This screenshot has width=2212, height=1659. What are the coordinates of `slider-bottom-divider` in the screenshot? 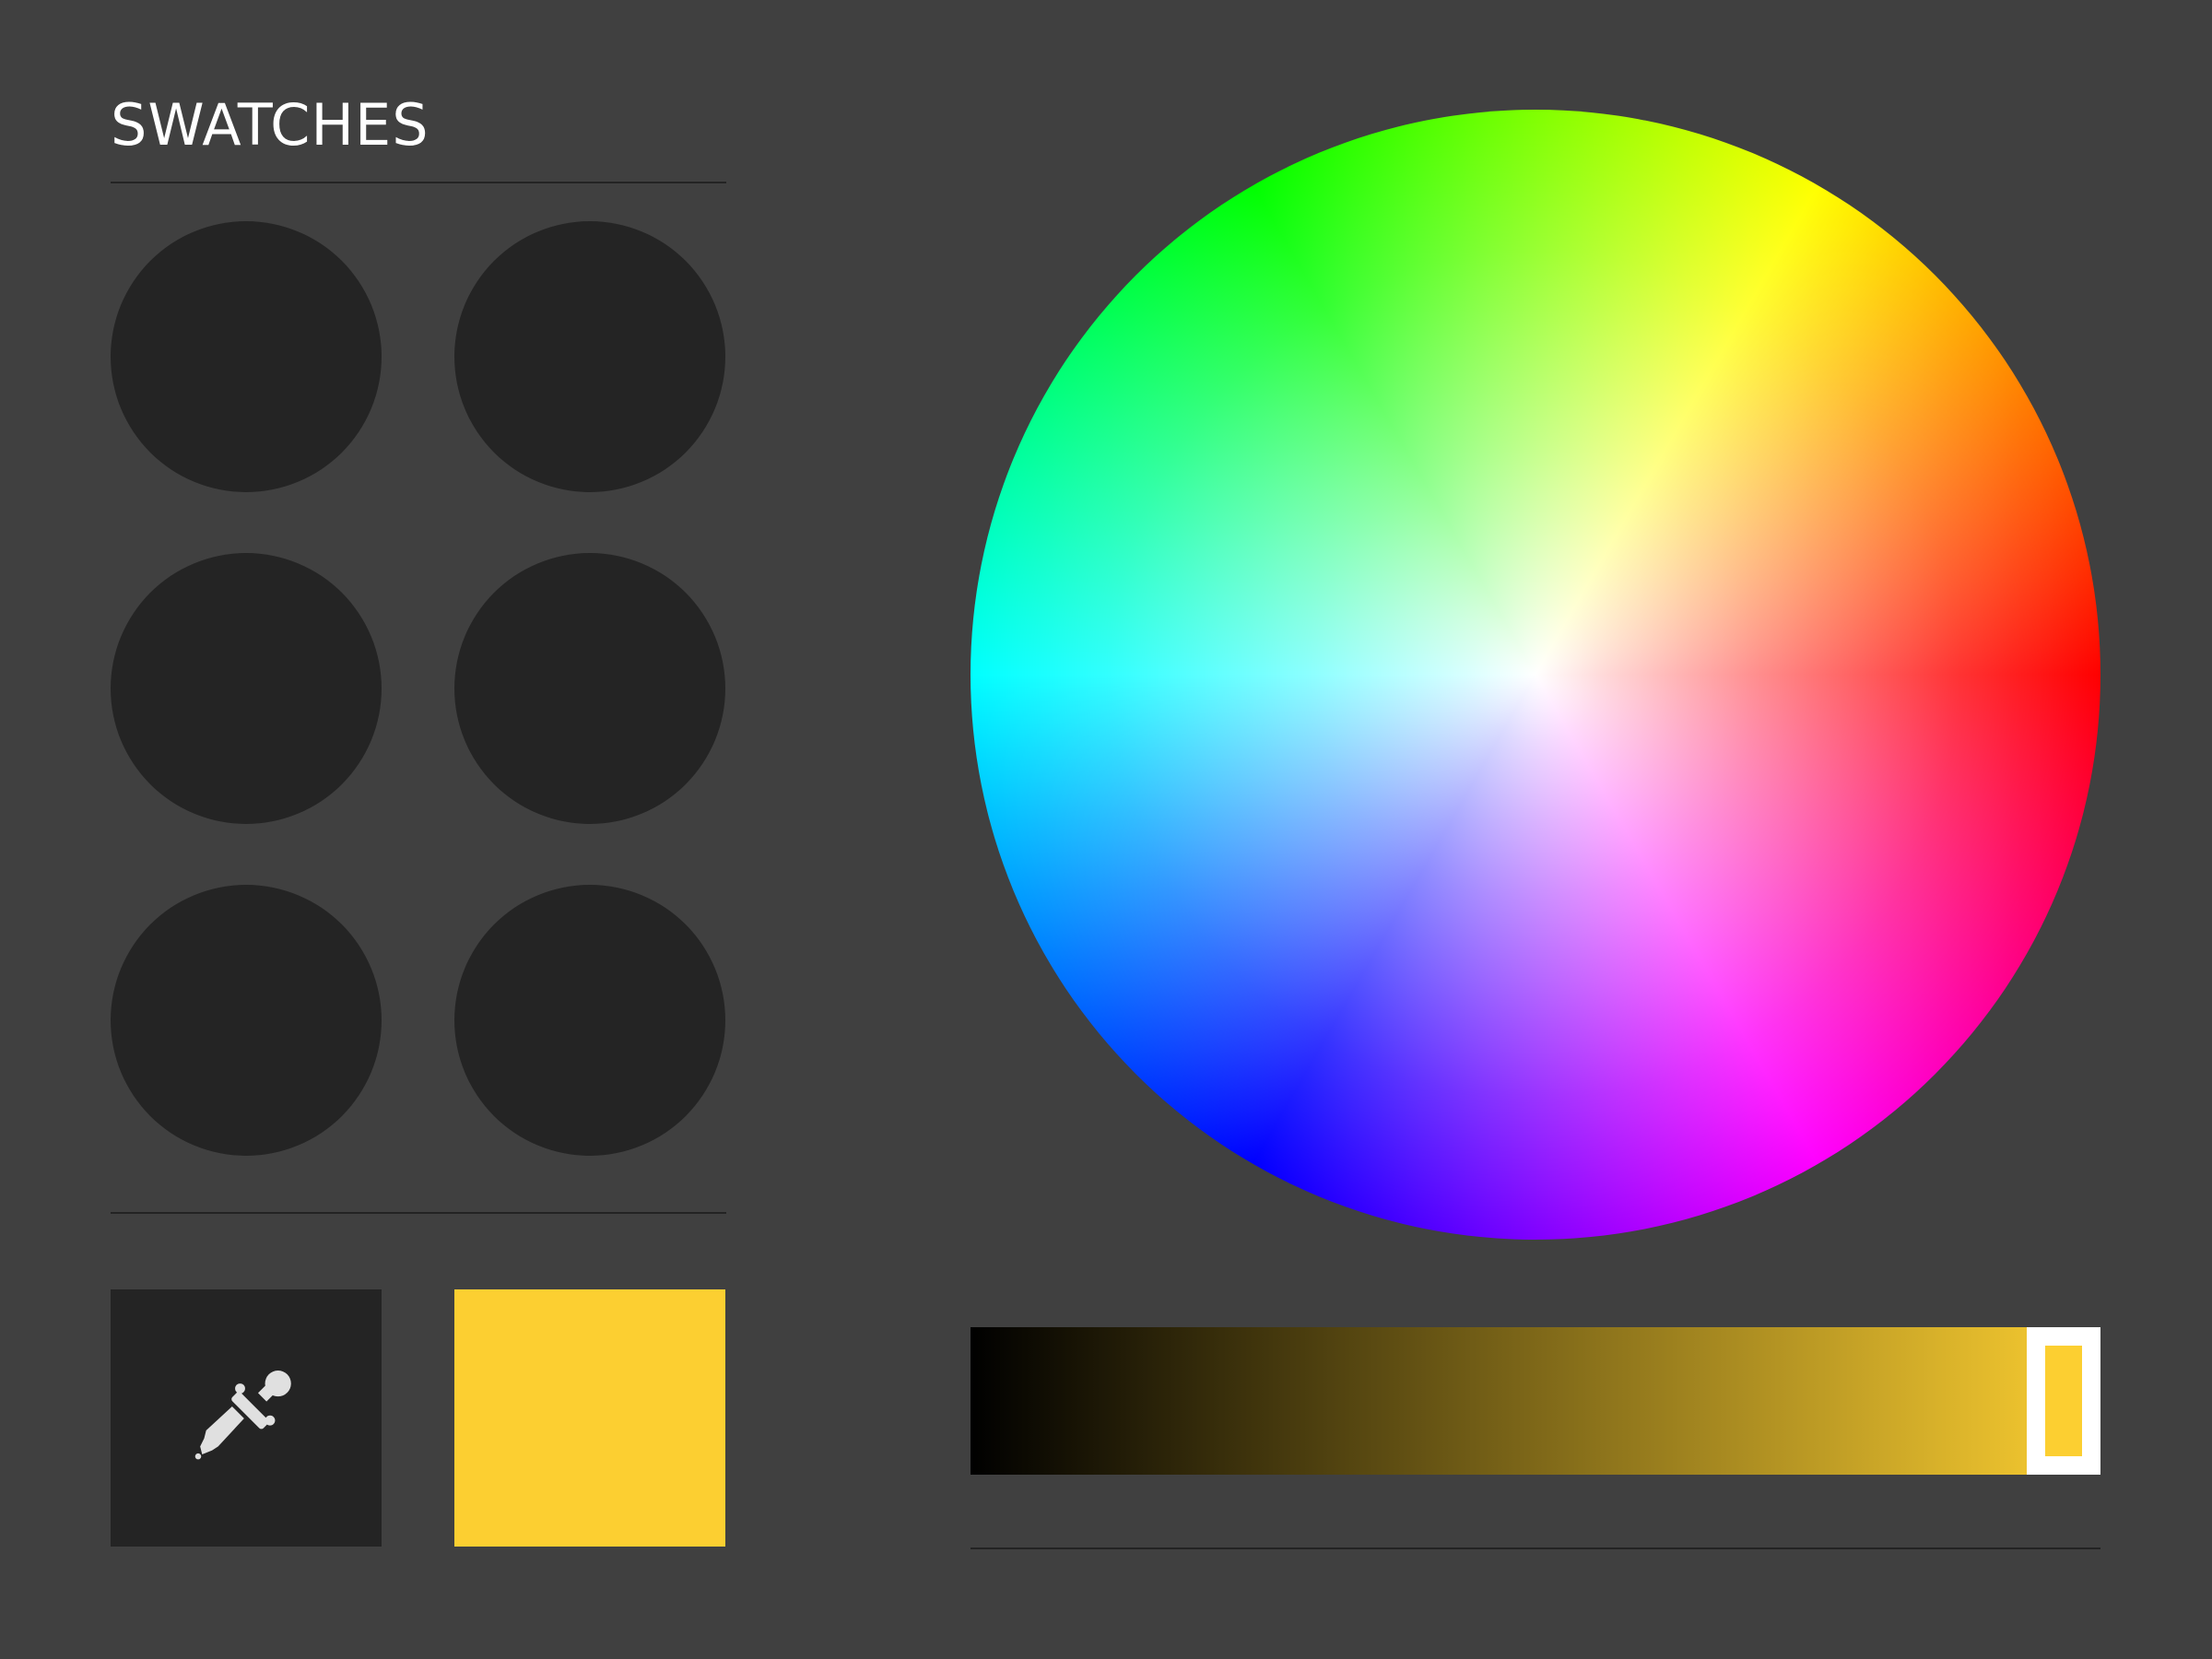 It's located at (1535, 1548).